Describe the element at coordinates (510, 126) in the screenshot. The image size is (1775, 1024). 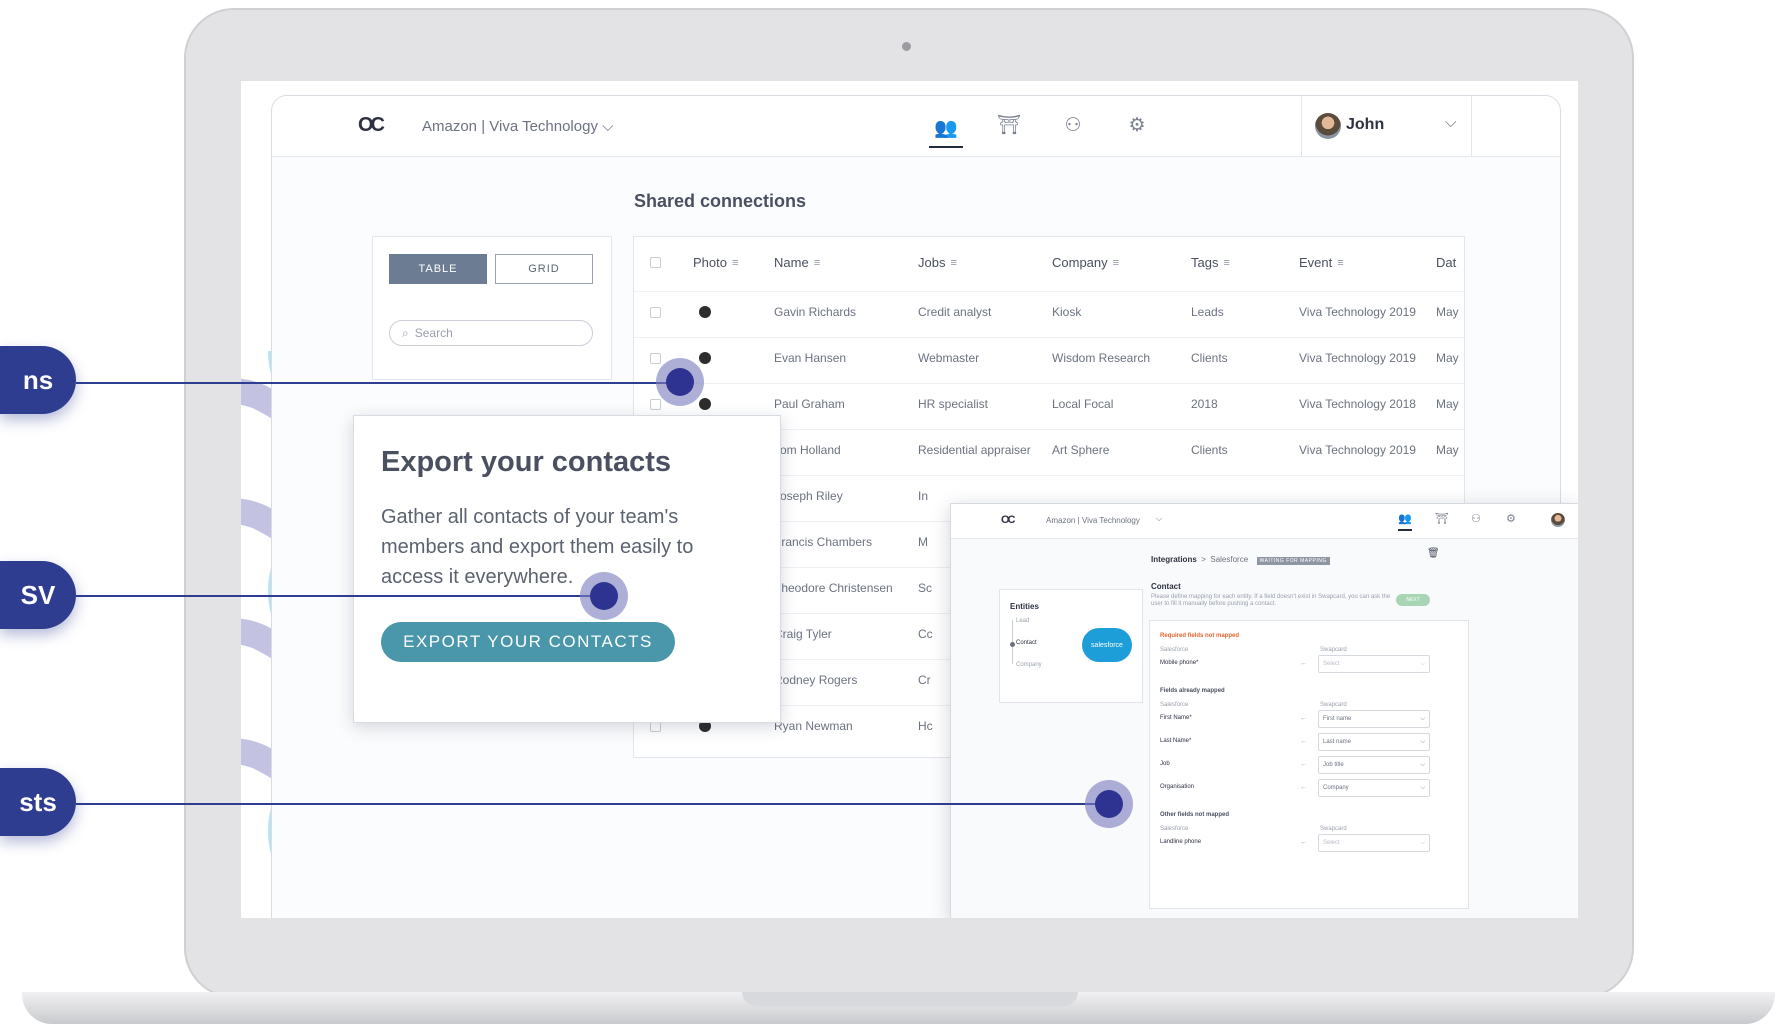
I see `workspace-name: Amazon | Viva Technology` at that location.